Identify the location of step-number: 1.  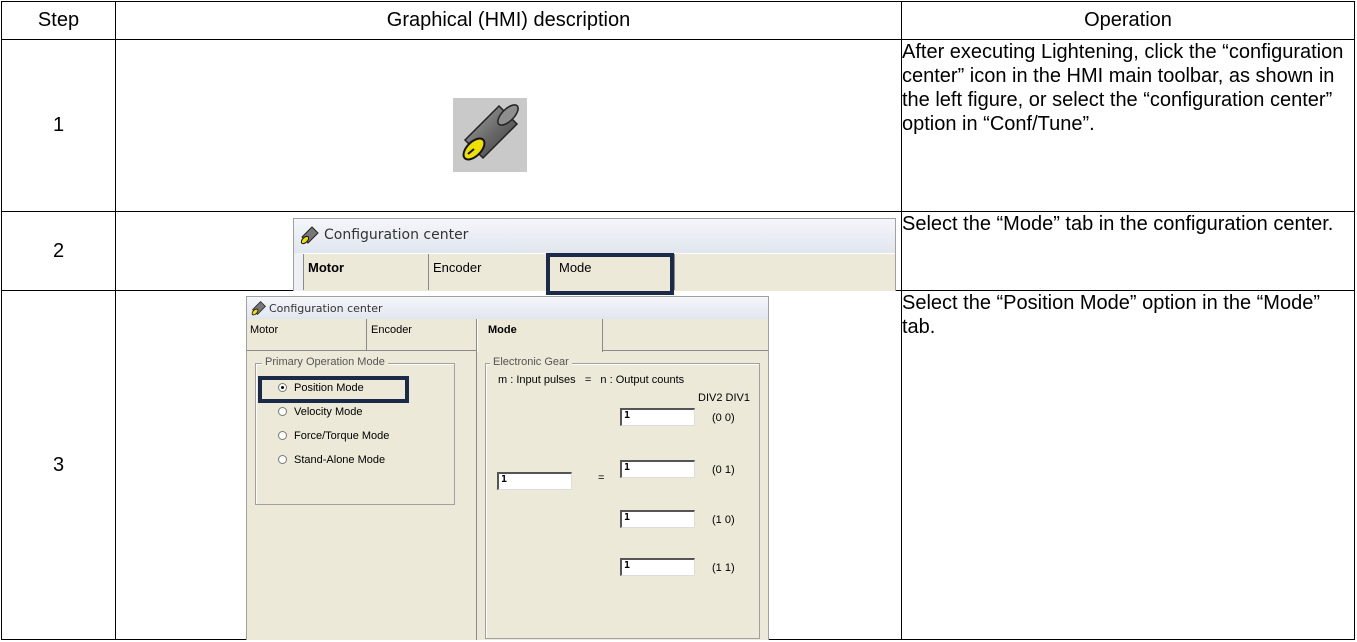
(58, 125).